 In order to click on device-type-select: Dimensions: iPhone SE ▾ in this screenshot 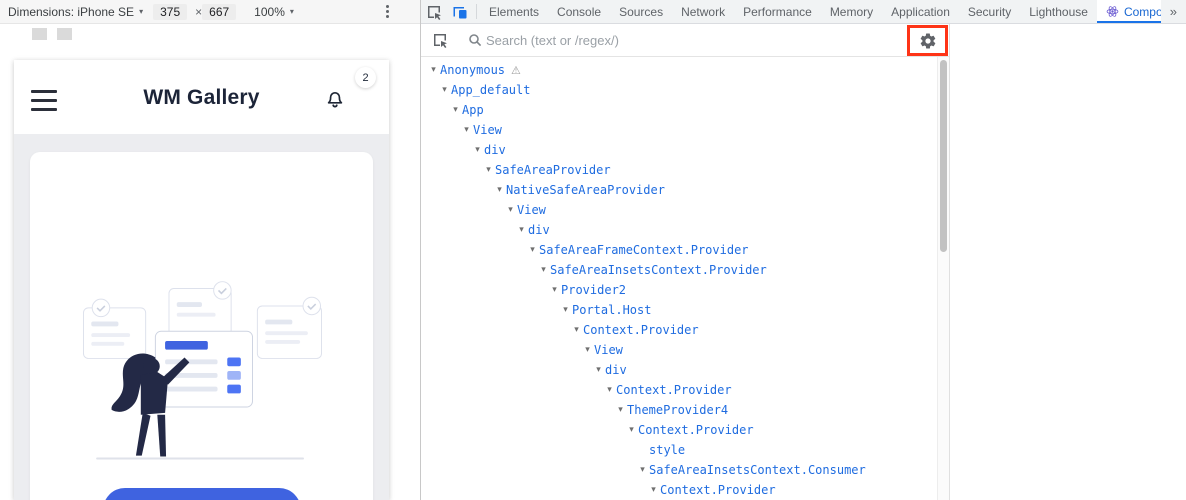, I will do `click(75, 12)`.